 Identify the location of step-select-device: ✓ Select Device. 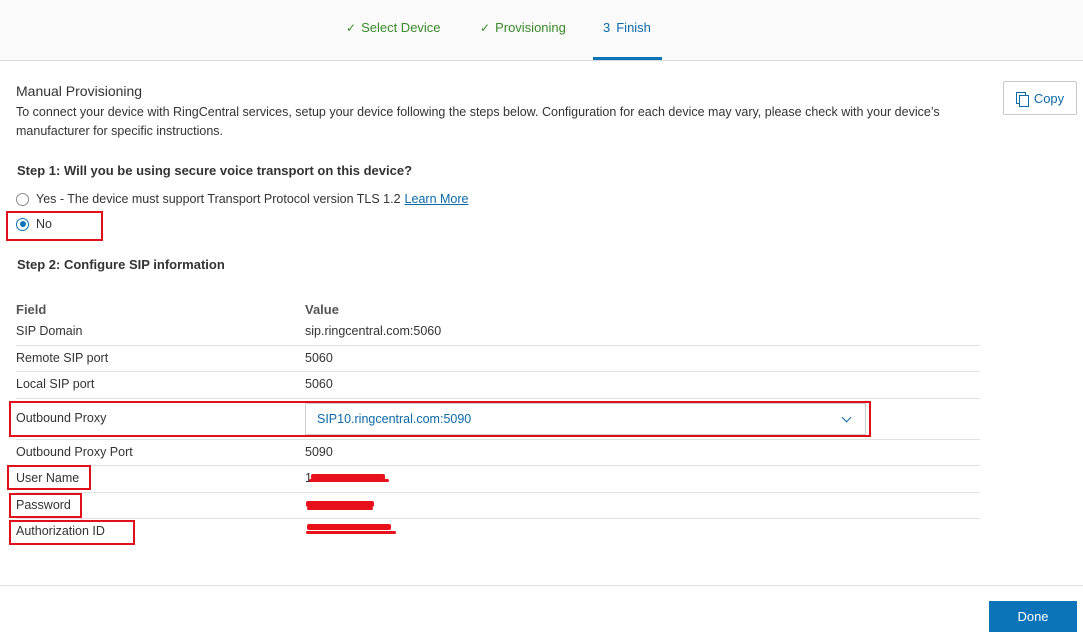
(393, 27).